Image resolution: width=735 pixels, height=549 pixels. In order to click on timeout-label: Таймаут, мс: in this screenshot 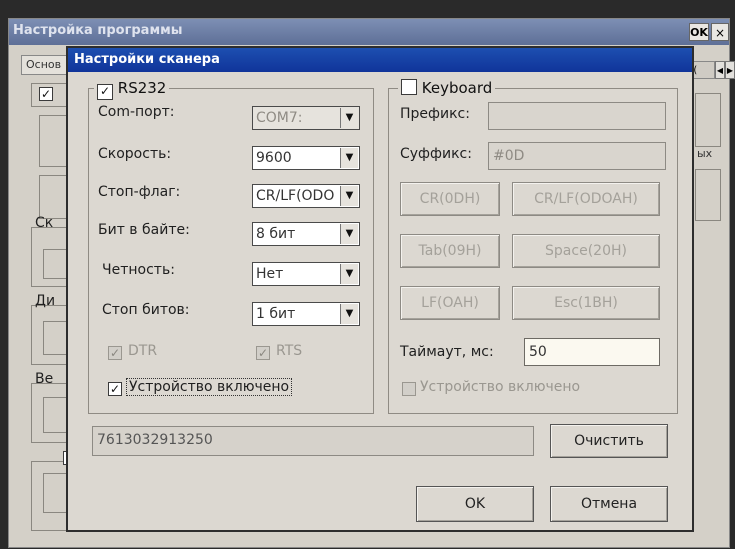, I will do `click(447, 352)`.